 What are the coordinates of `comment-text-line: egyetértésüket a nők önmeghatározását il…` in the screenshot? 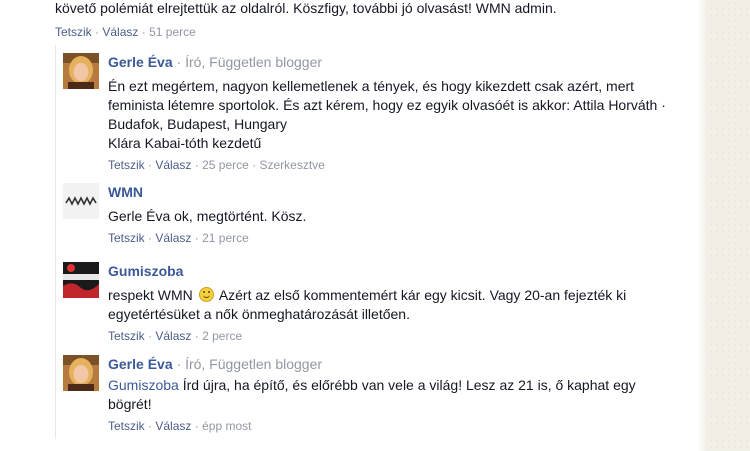 It's located at (259, 314).